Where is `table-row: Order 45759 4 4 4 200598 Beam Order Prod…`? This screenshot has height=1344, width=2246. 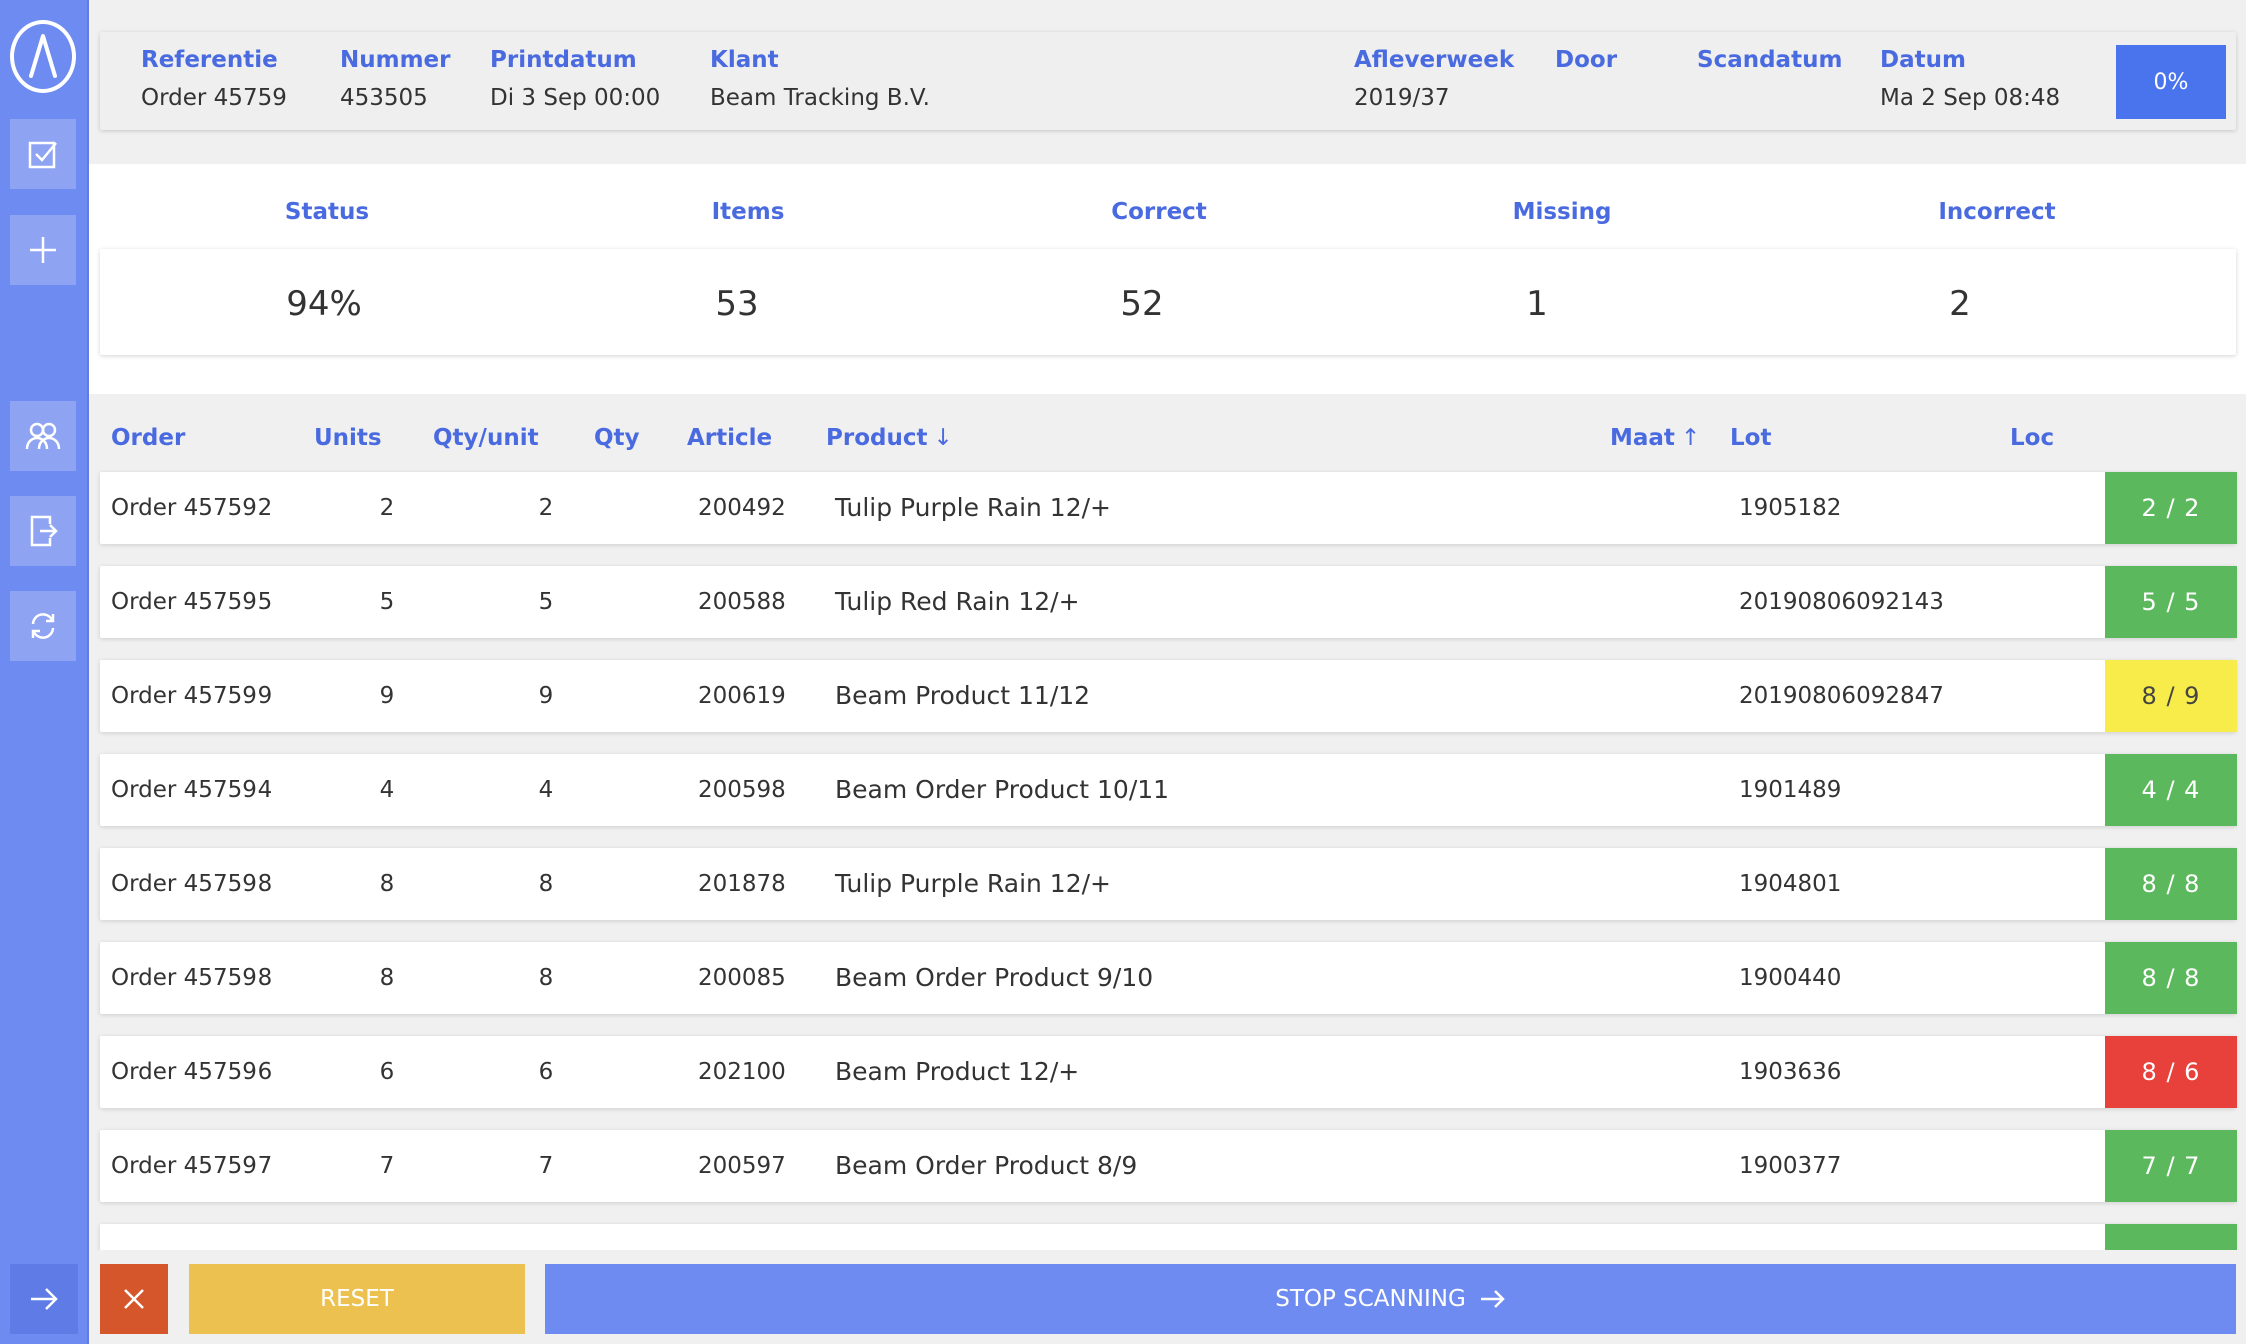
table-row: Order 45759 4 4 4 200598 Beam Order Prod… is located at coordinates (1168, 790).